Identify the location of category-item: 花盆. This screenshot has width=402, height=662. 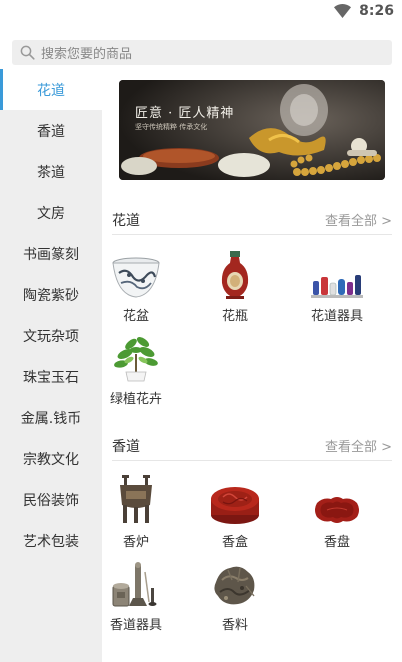
(136, 286).